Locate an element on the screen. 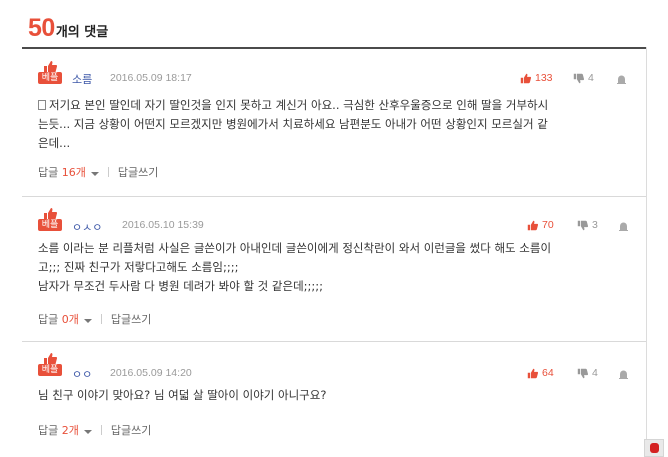 The width and height of the screenshot is (668, 457). like-button: 133 is located at coordinates (536, 78).